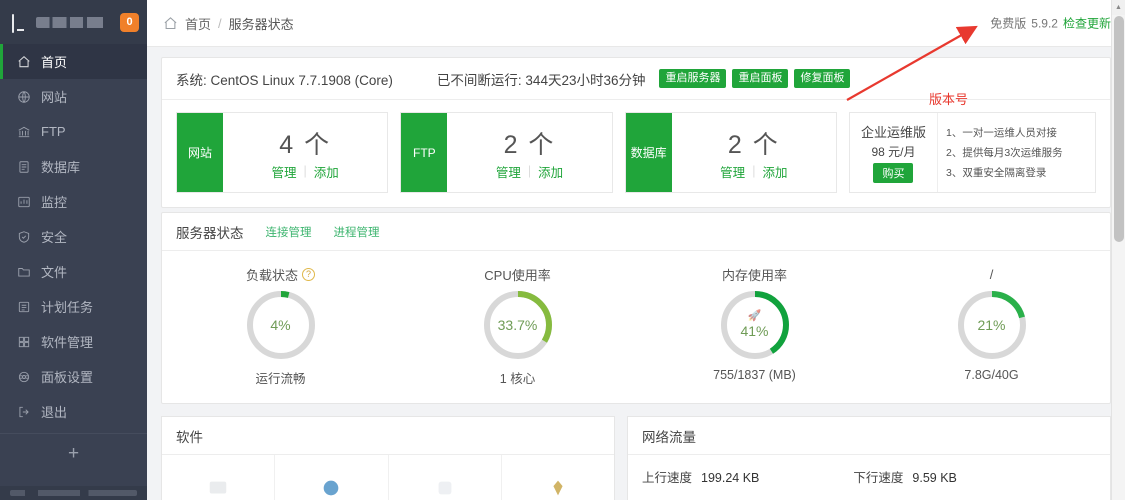  I want to click on gauge-value: 41%, so click(754, 331).